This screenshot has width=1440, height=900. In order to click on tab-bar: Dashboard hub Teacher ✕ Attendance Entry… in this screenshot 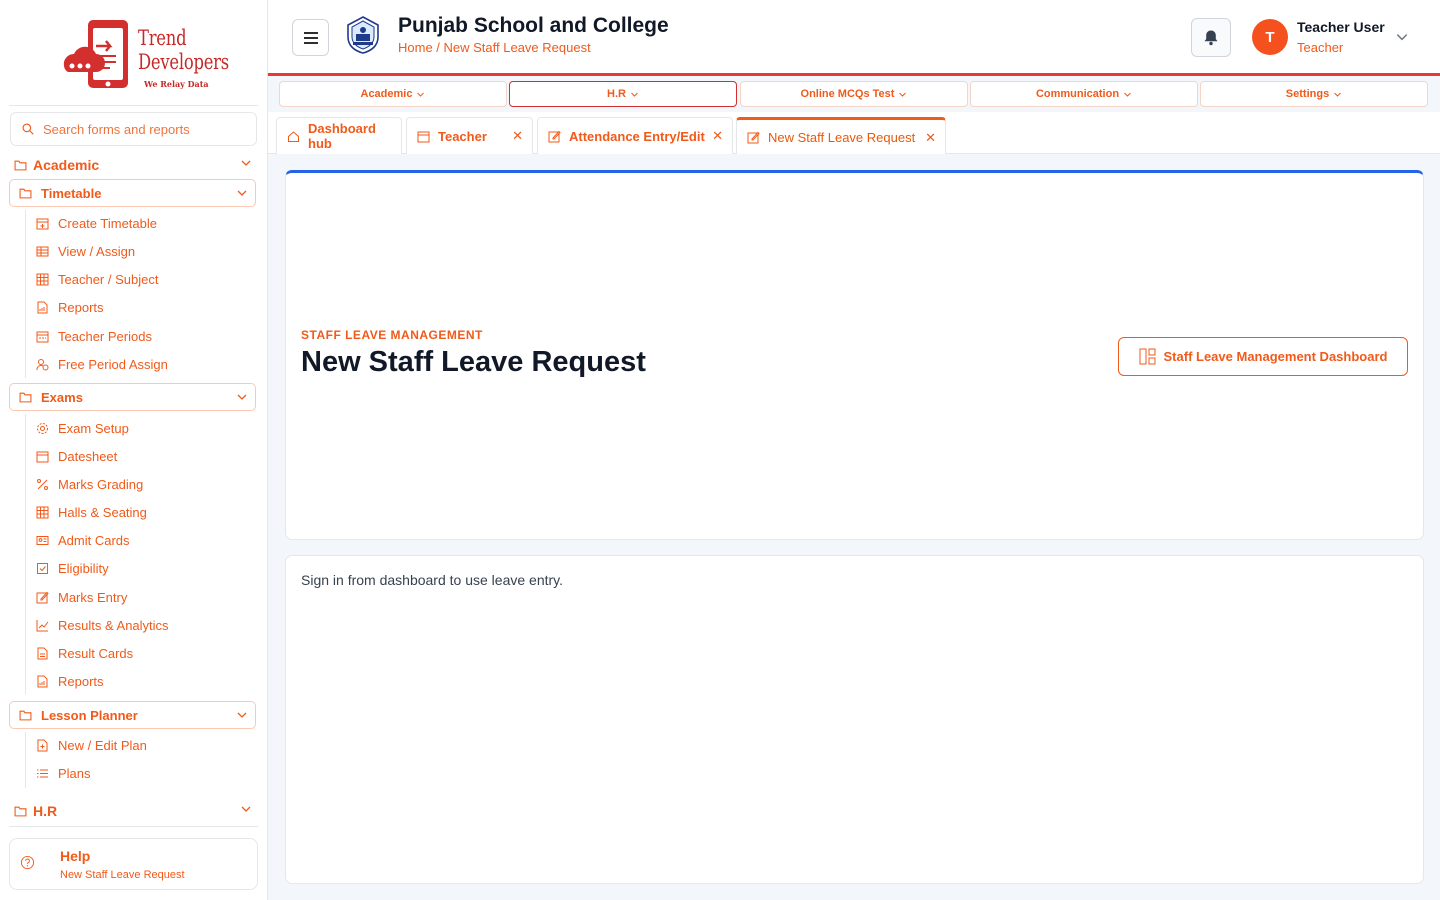, I will do `click(854, 133)`.